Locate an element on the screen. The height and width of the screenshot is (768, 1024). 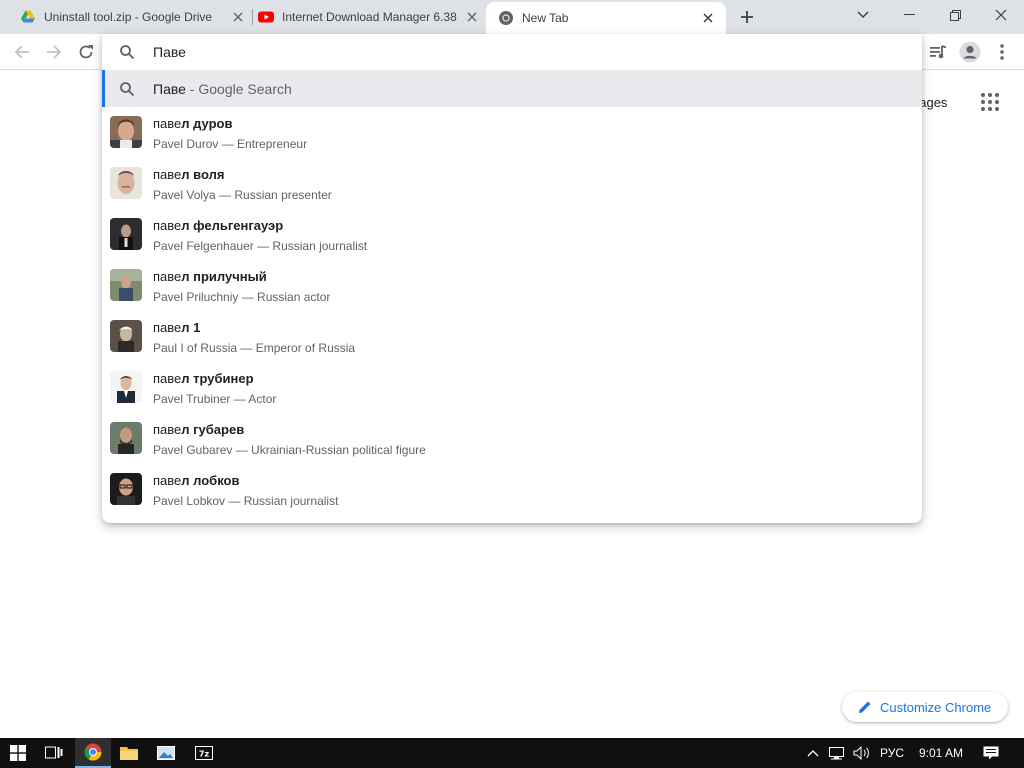
suggestion-title: павел трубинер is located at coordinates (203, 378).